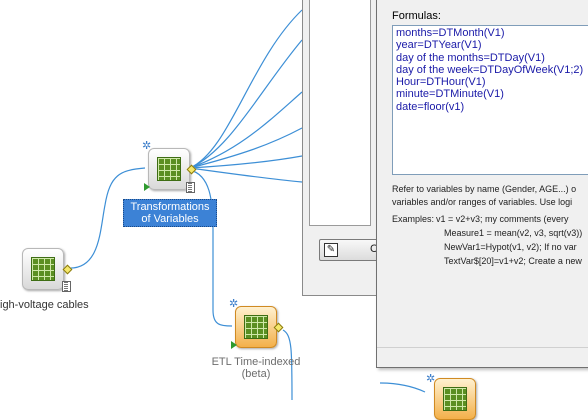  I want to click on node-etl-box, so click(256, 327).